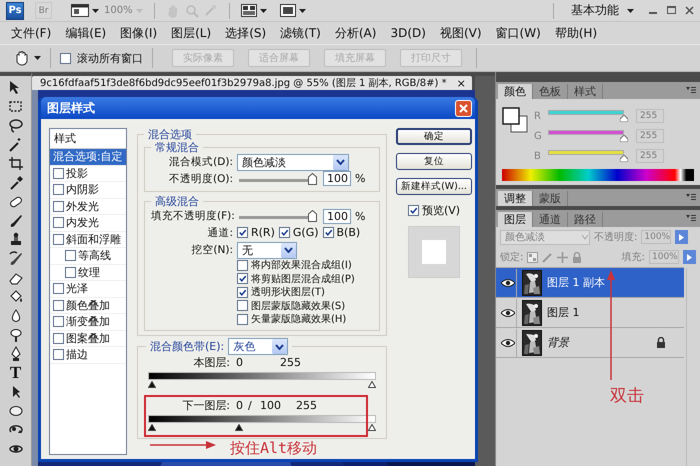 The height and width of the screenshot is (466, 700). I want to click on fill-field: 100, so click(337, 216).